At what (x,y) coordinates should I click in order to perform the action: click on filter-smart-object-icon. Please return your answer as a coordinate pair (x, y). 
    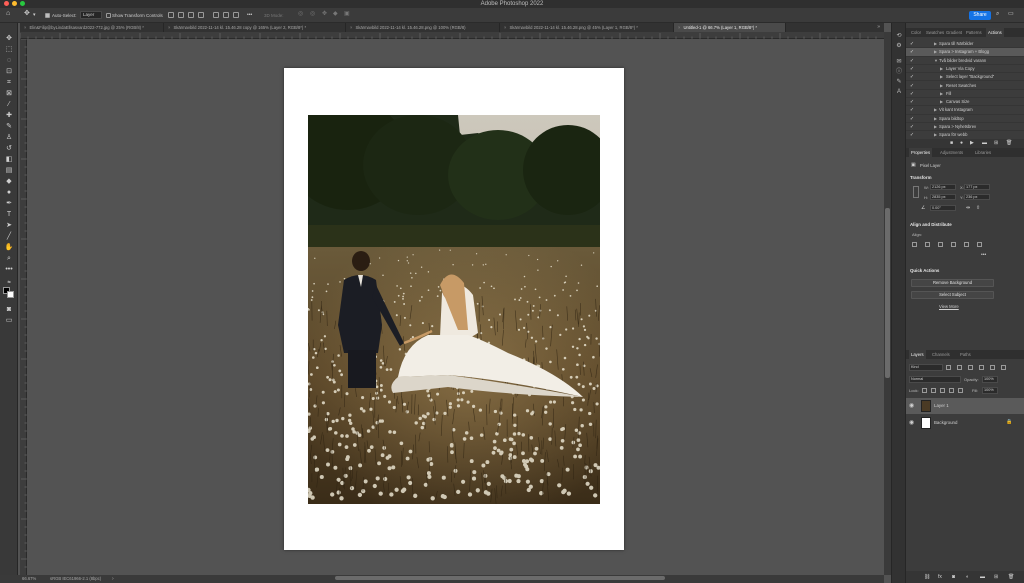
    Looking at the image, I should click on (992, 367).